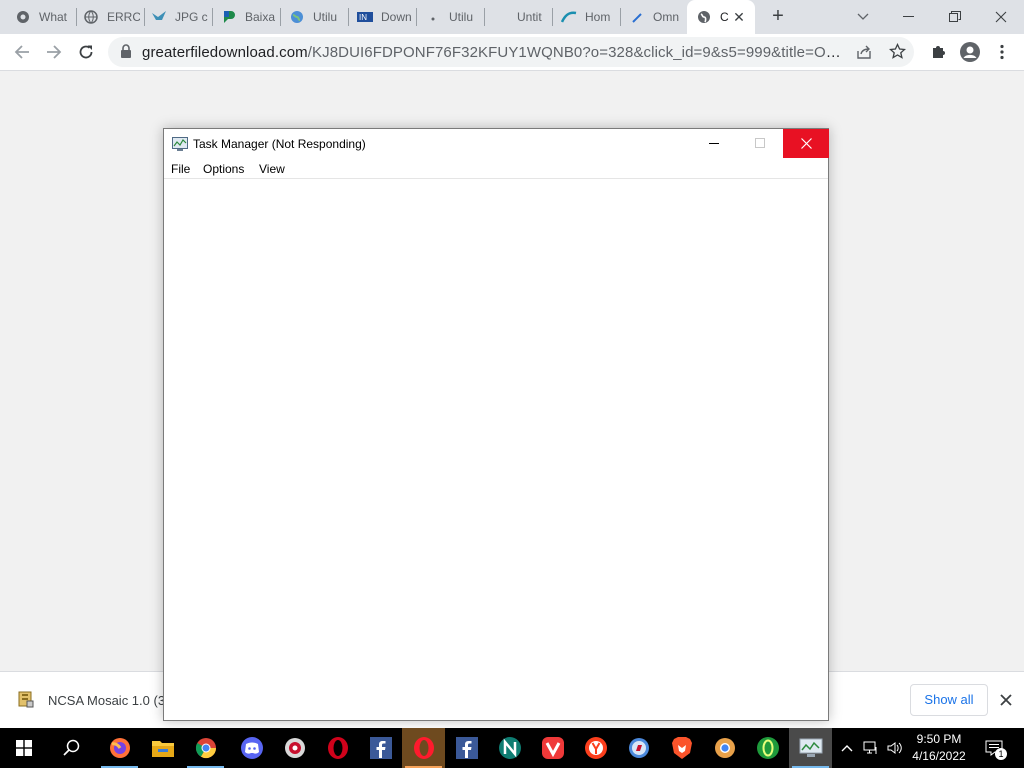  I want to click on taskbar-discord, so click(251, 748).